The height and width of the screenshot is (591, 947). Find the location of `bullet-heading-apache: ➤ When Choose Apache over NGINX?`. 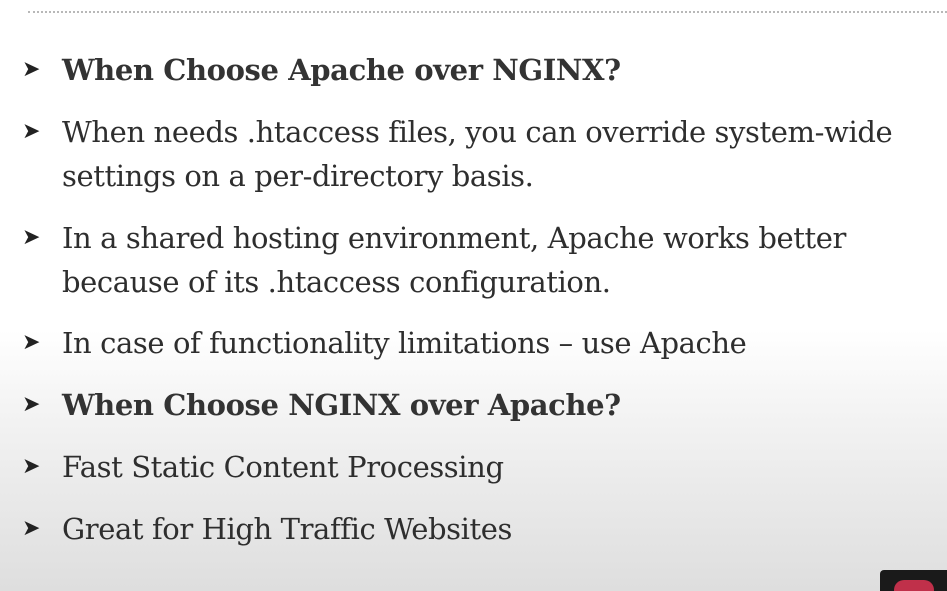

bullet-heading-apache: ➤ When Choose Apache over NGINX? is located at coordinates (472, 70).